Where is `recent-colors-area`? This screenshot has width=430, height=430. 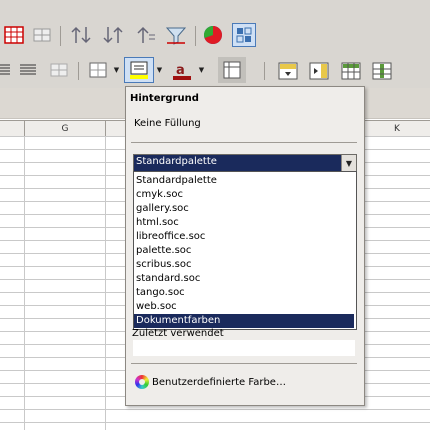
recent-colors-area is located at coordinates (244, 348).